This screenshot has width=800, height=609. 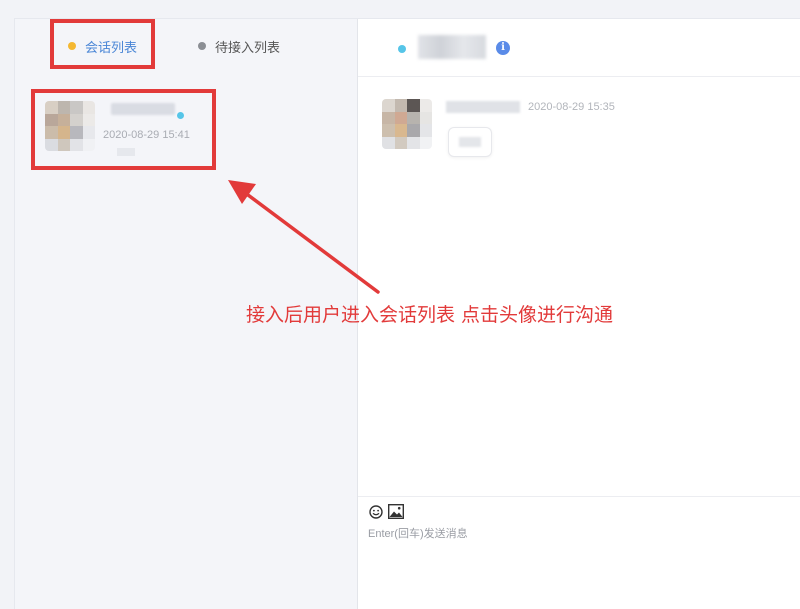 What do you see at coordinates (483, 107) in the screenshot?
I see `sender-name-blurred` at bounding box center [483, 107].